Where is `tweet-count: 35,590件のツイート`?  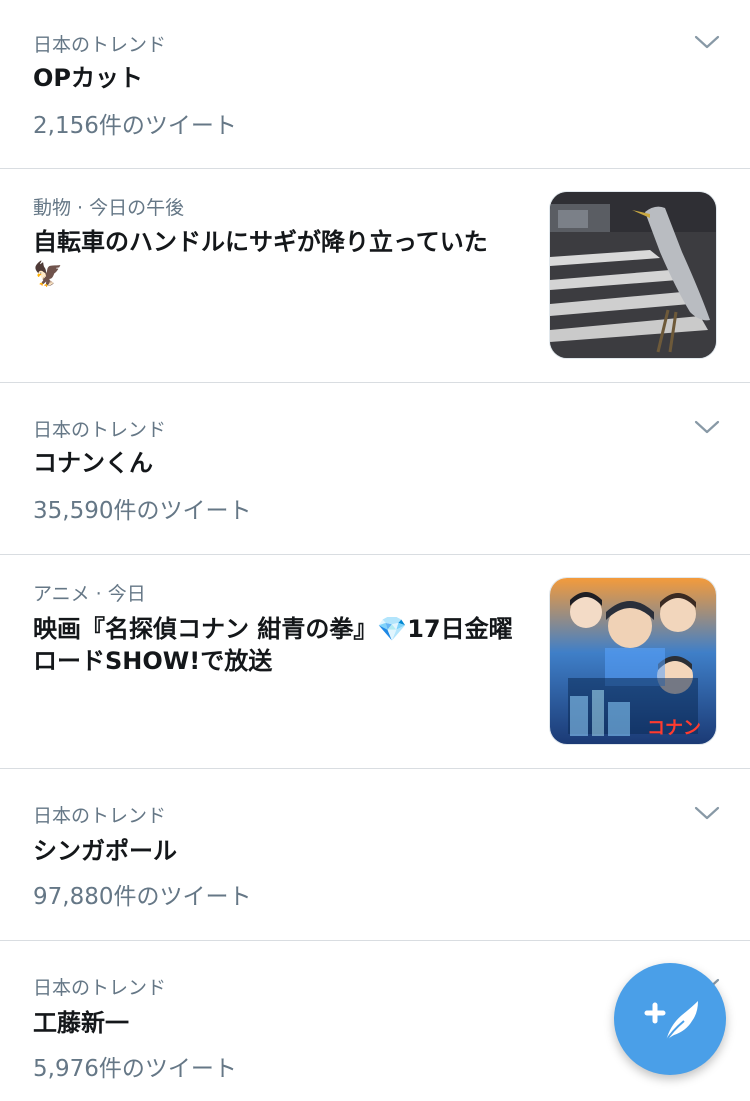
tweet-count: 35,590件のツイート is located at coordinates (142, 511).